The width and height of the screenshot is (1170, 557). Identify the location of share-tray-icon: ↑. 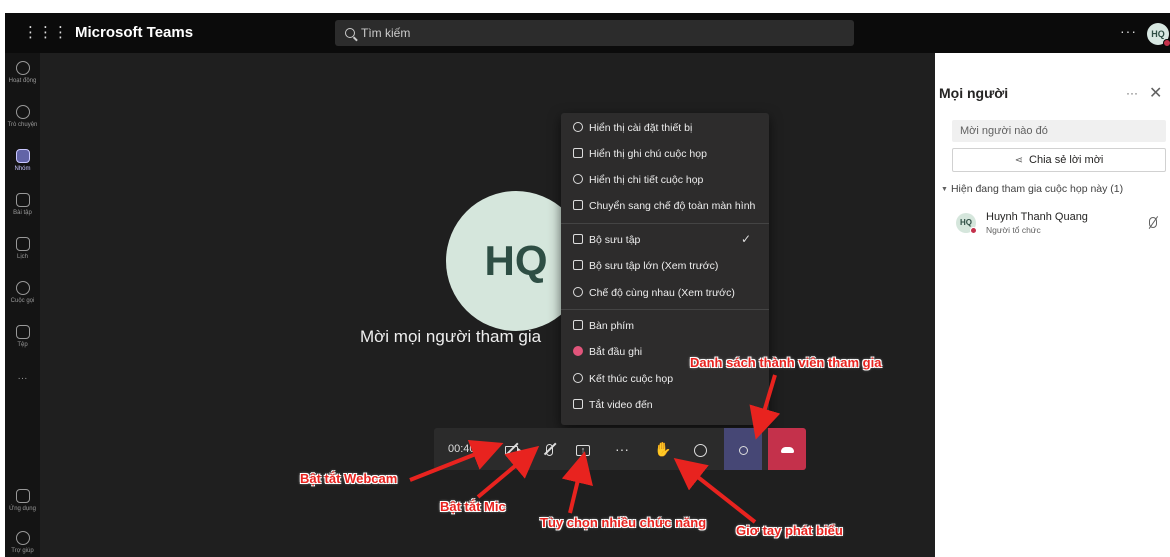
(583, 450).